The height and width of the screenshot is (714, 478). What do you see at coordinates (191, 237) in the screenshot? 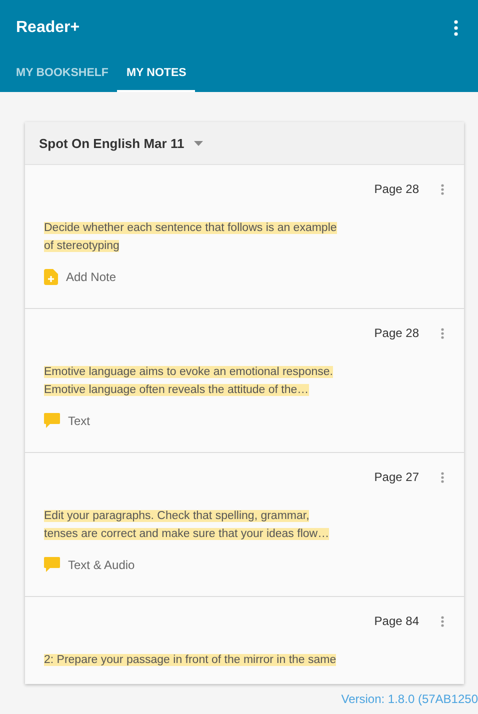
I see `highlighted-text: Decide whether each sentence that follows is an example of stereotyping` at bounding box center [191, 237].